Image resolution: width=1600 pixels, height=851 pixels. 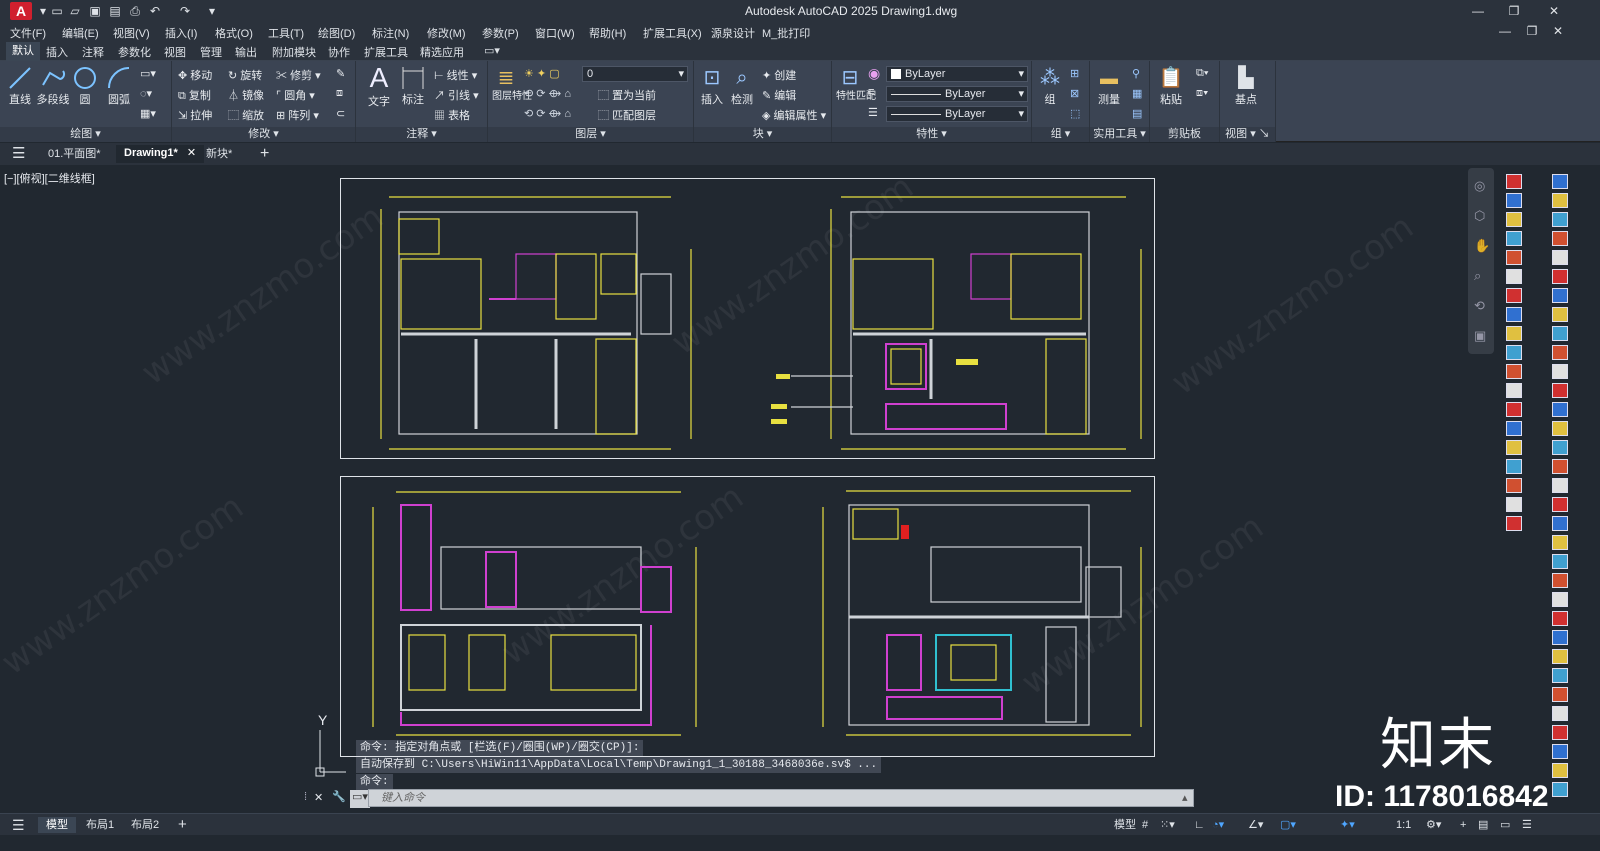 What do you see at coordinates (1479, 216) in the screenshot?
I see `view-cube-icon: ⬡` at bounding box center [1479, 216].